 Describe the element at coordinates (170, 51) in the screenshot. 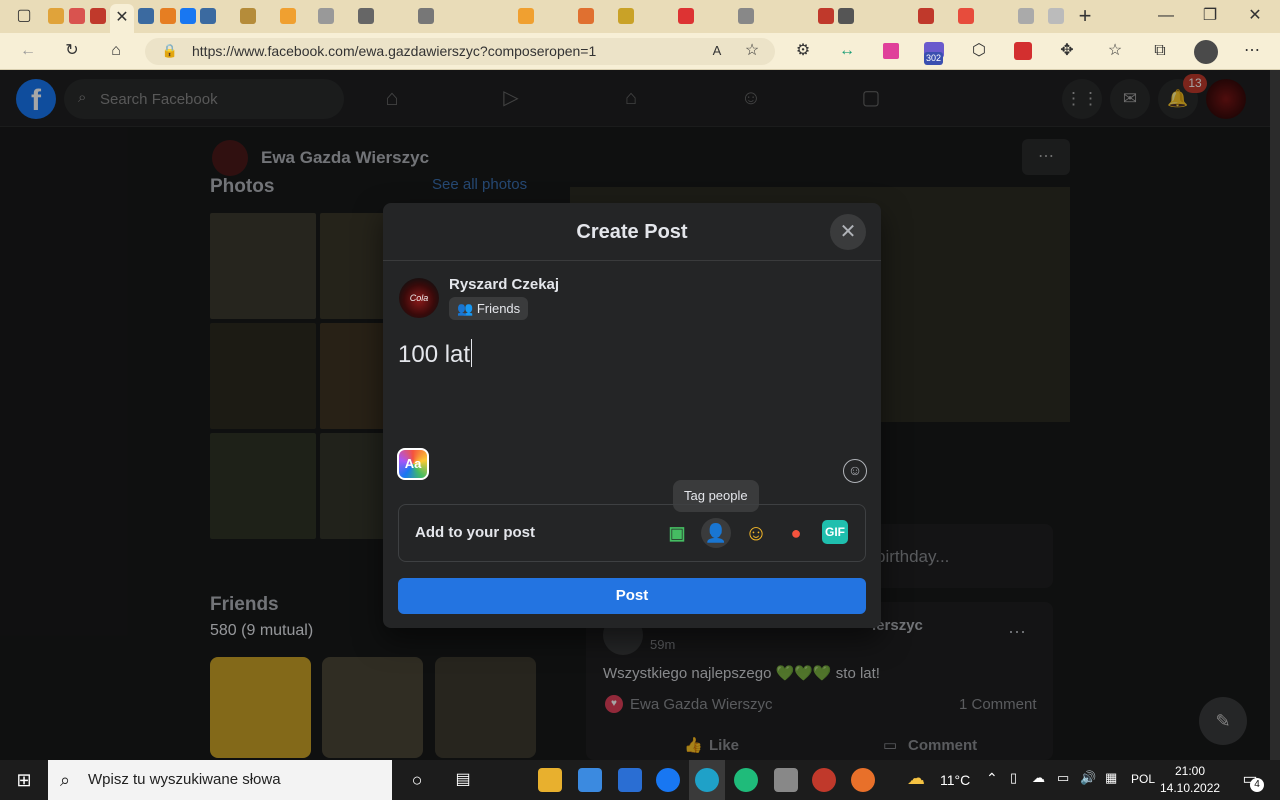

I see `lock-icon: 🔒` at that location.